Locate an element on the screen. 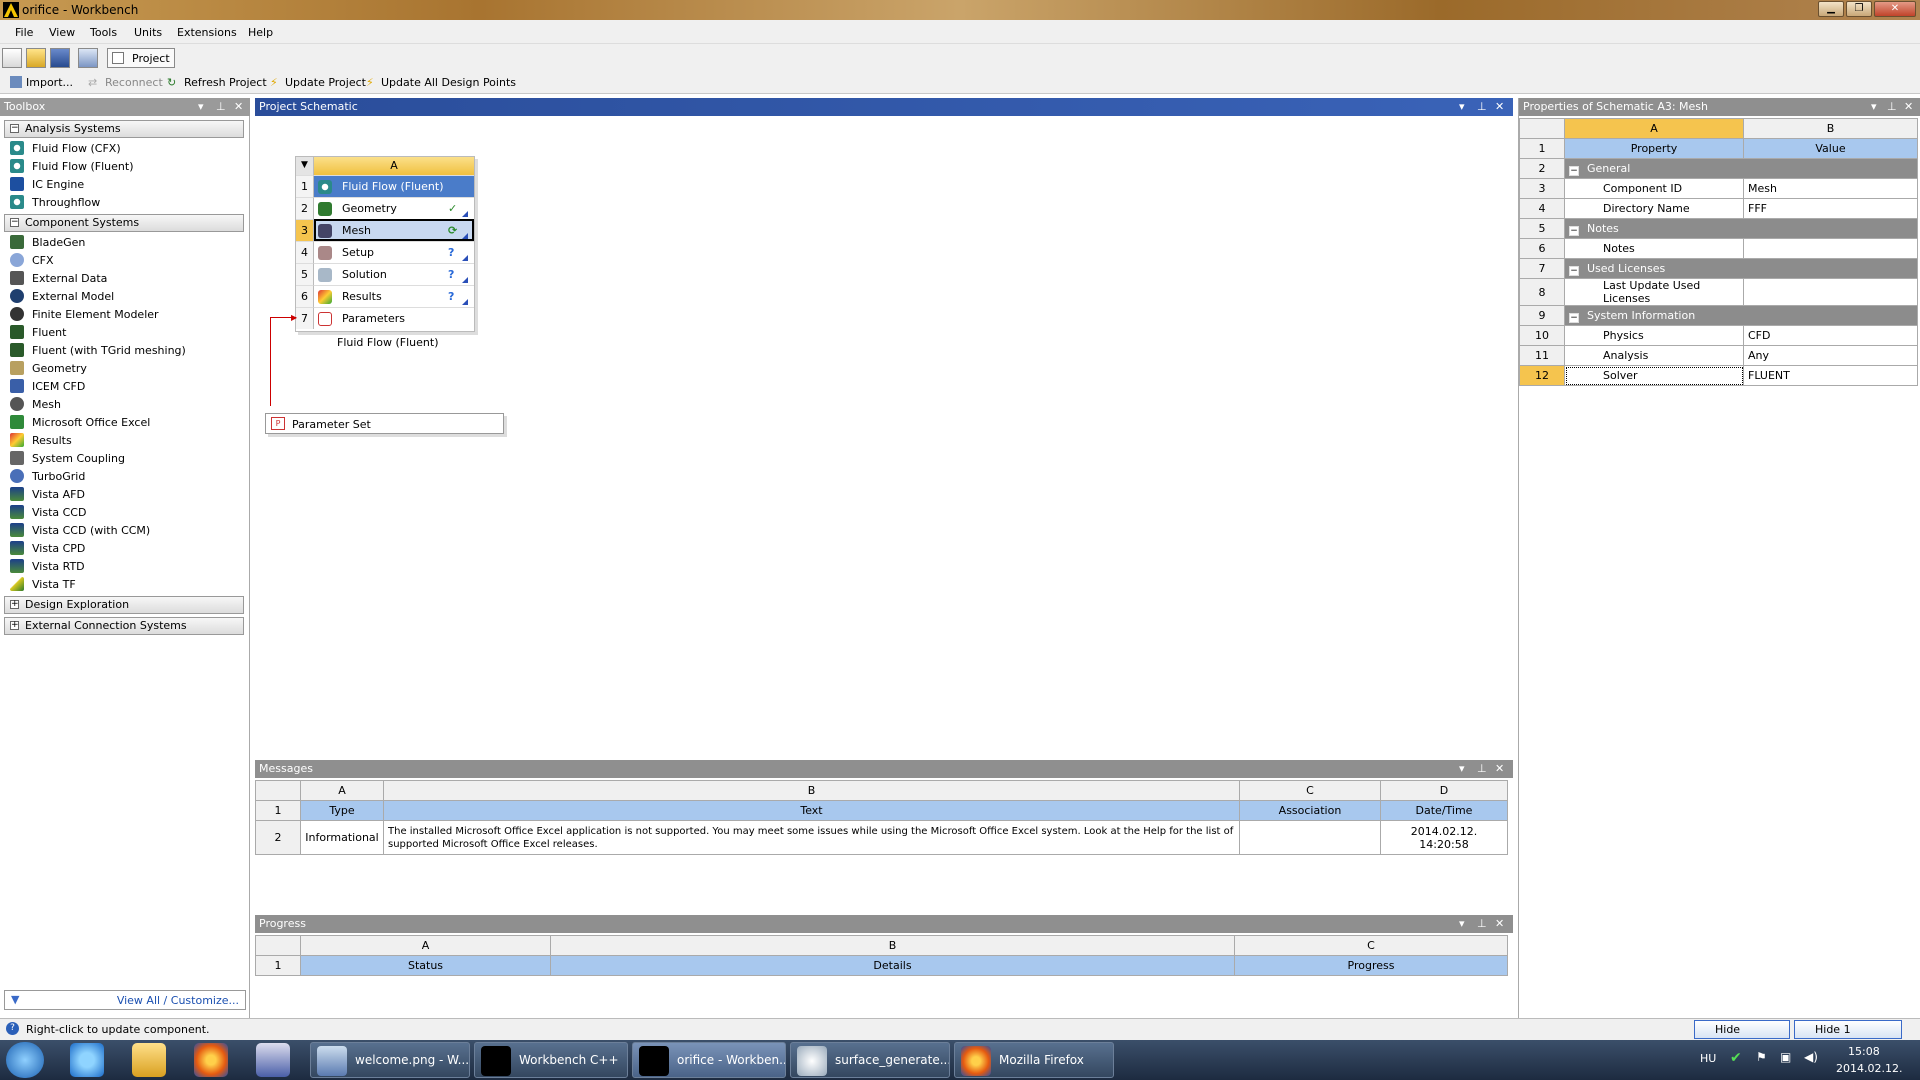  firefox-icon is located at coordinates (211, 1060).